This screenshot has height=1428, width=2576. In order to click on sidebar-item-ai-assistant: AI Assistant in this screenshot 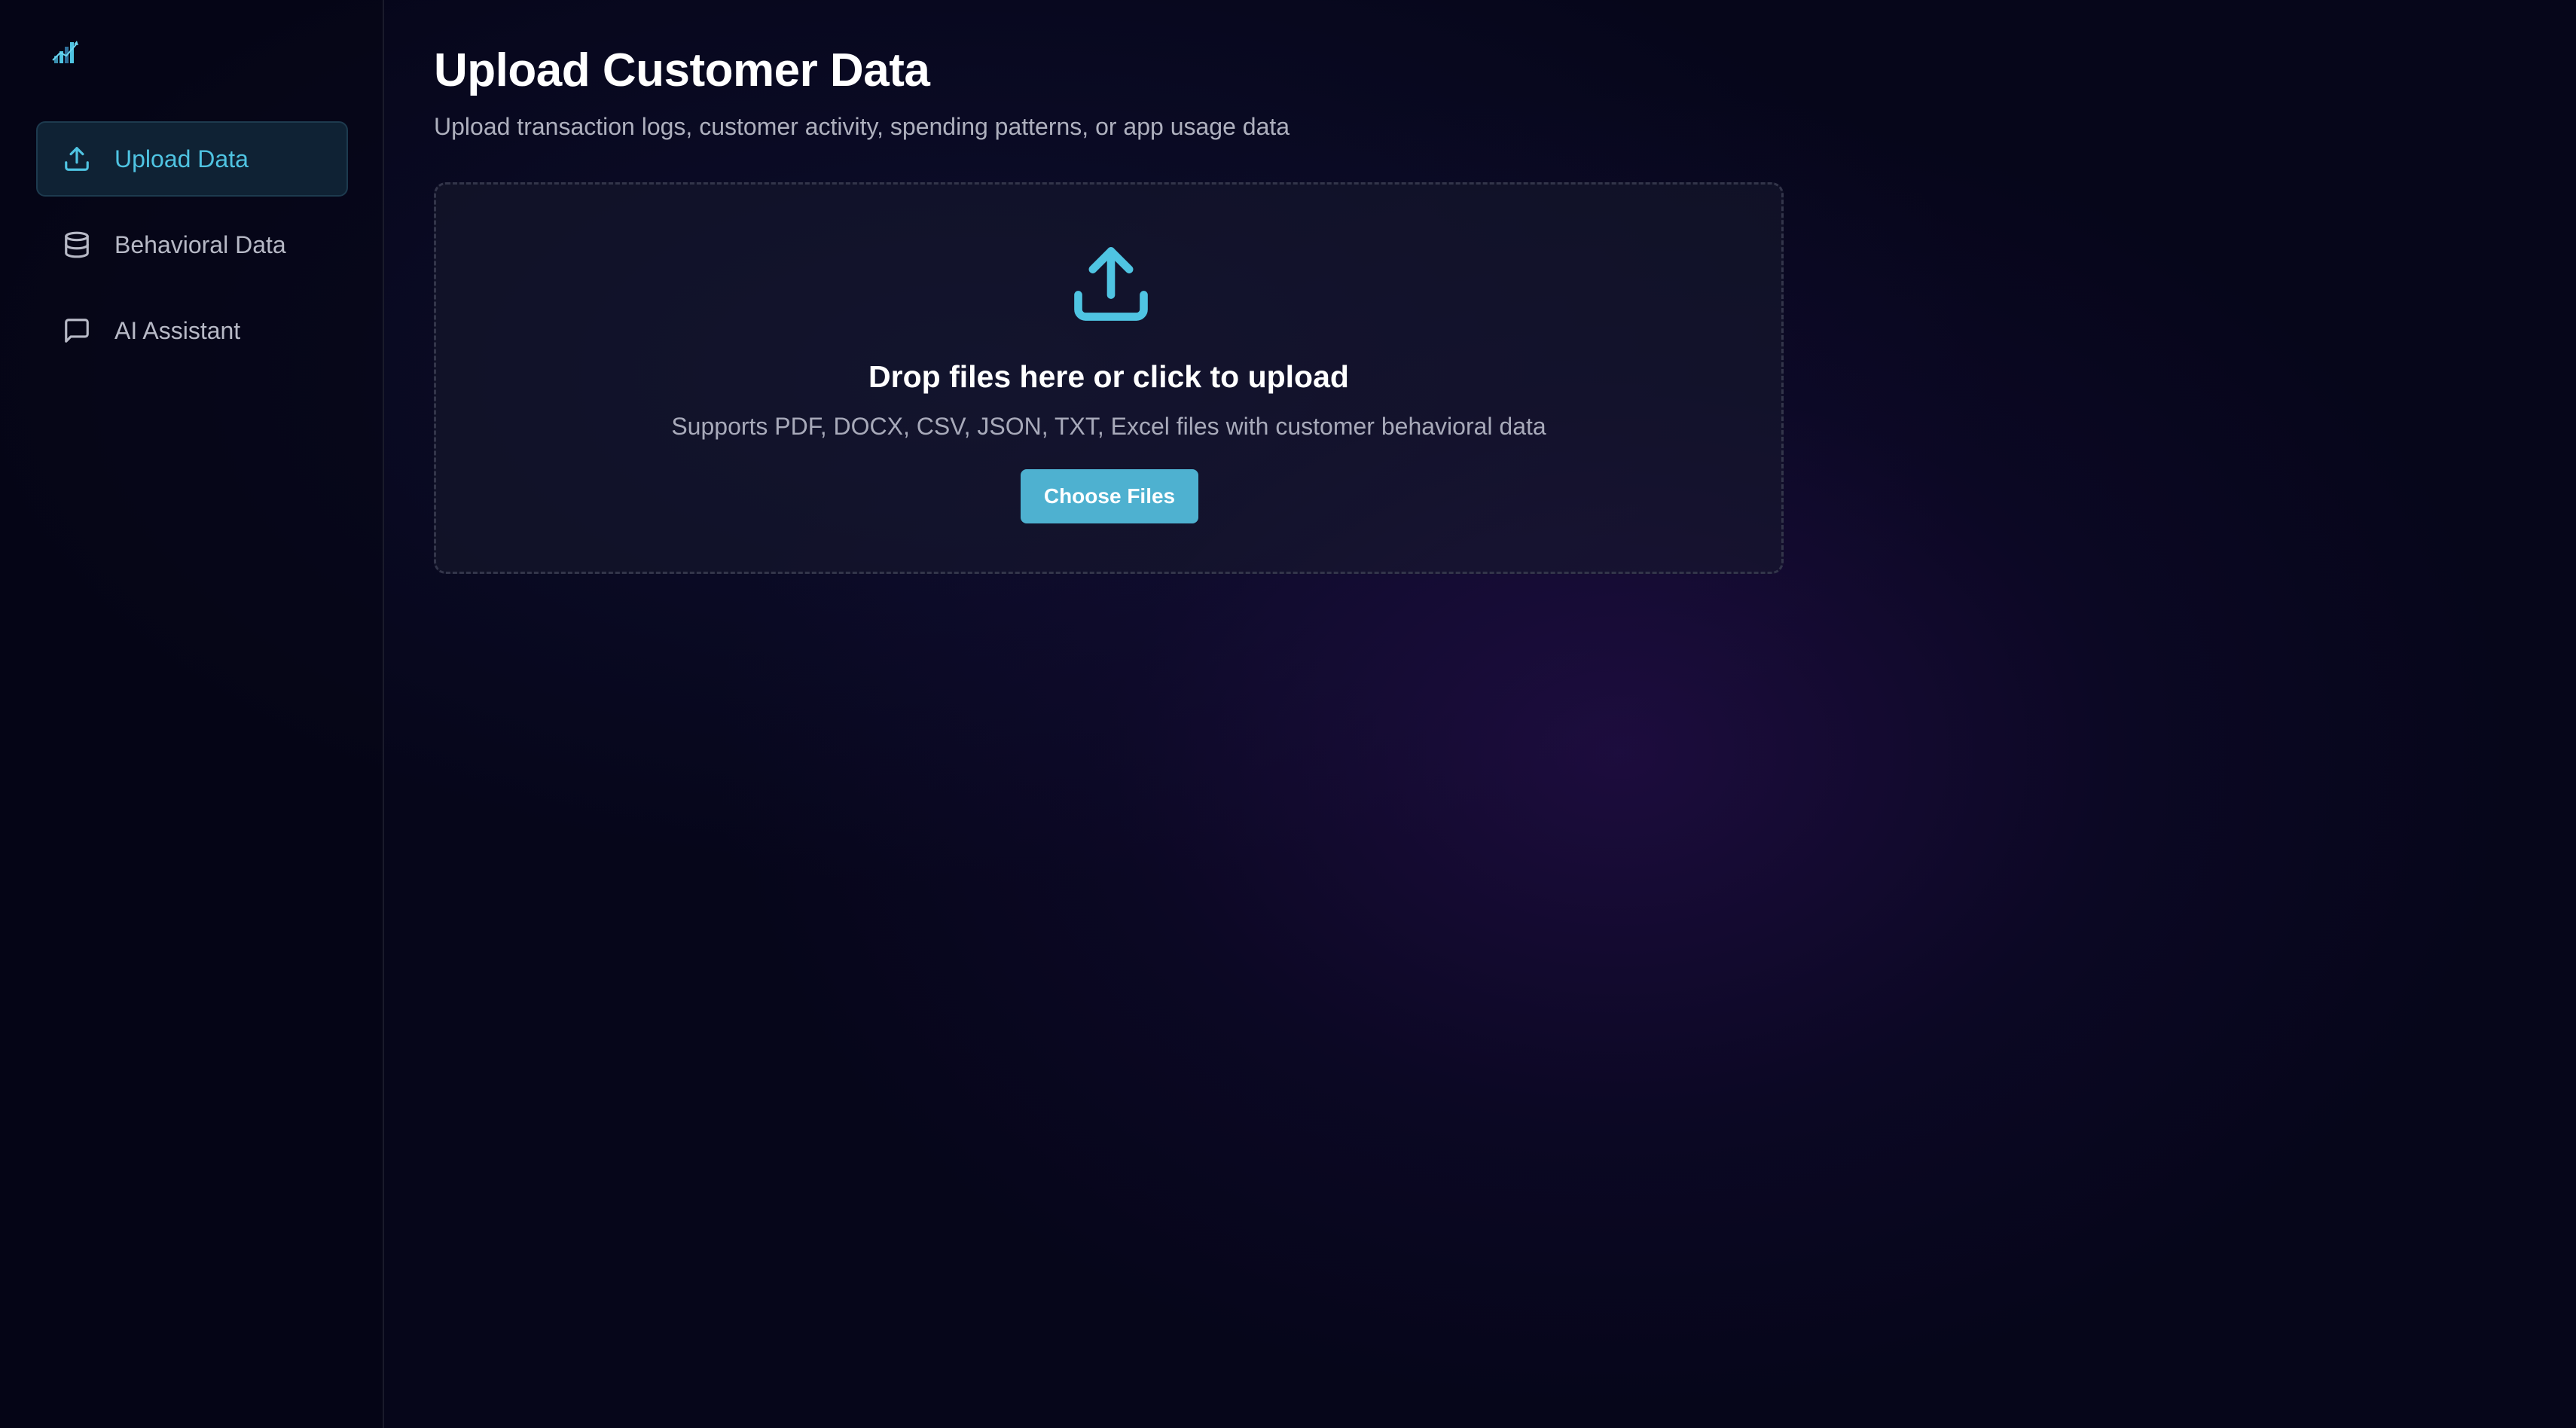, I will do `click(192, 330)`.